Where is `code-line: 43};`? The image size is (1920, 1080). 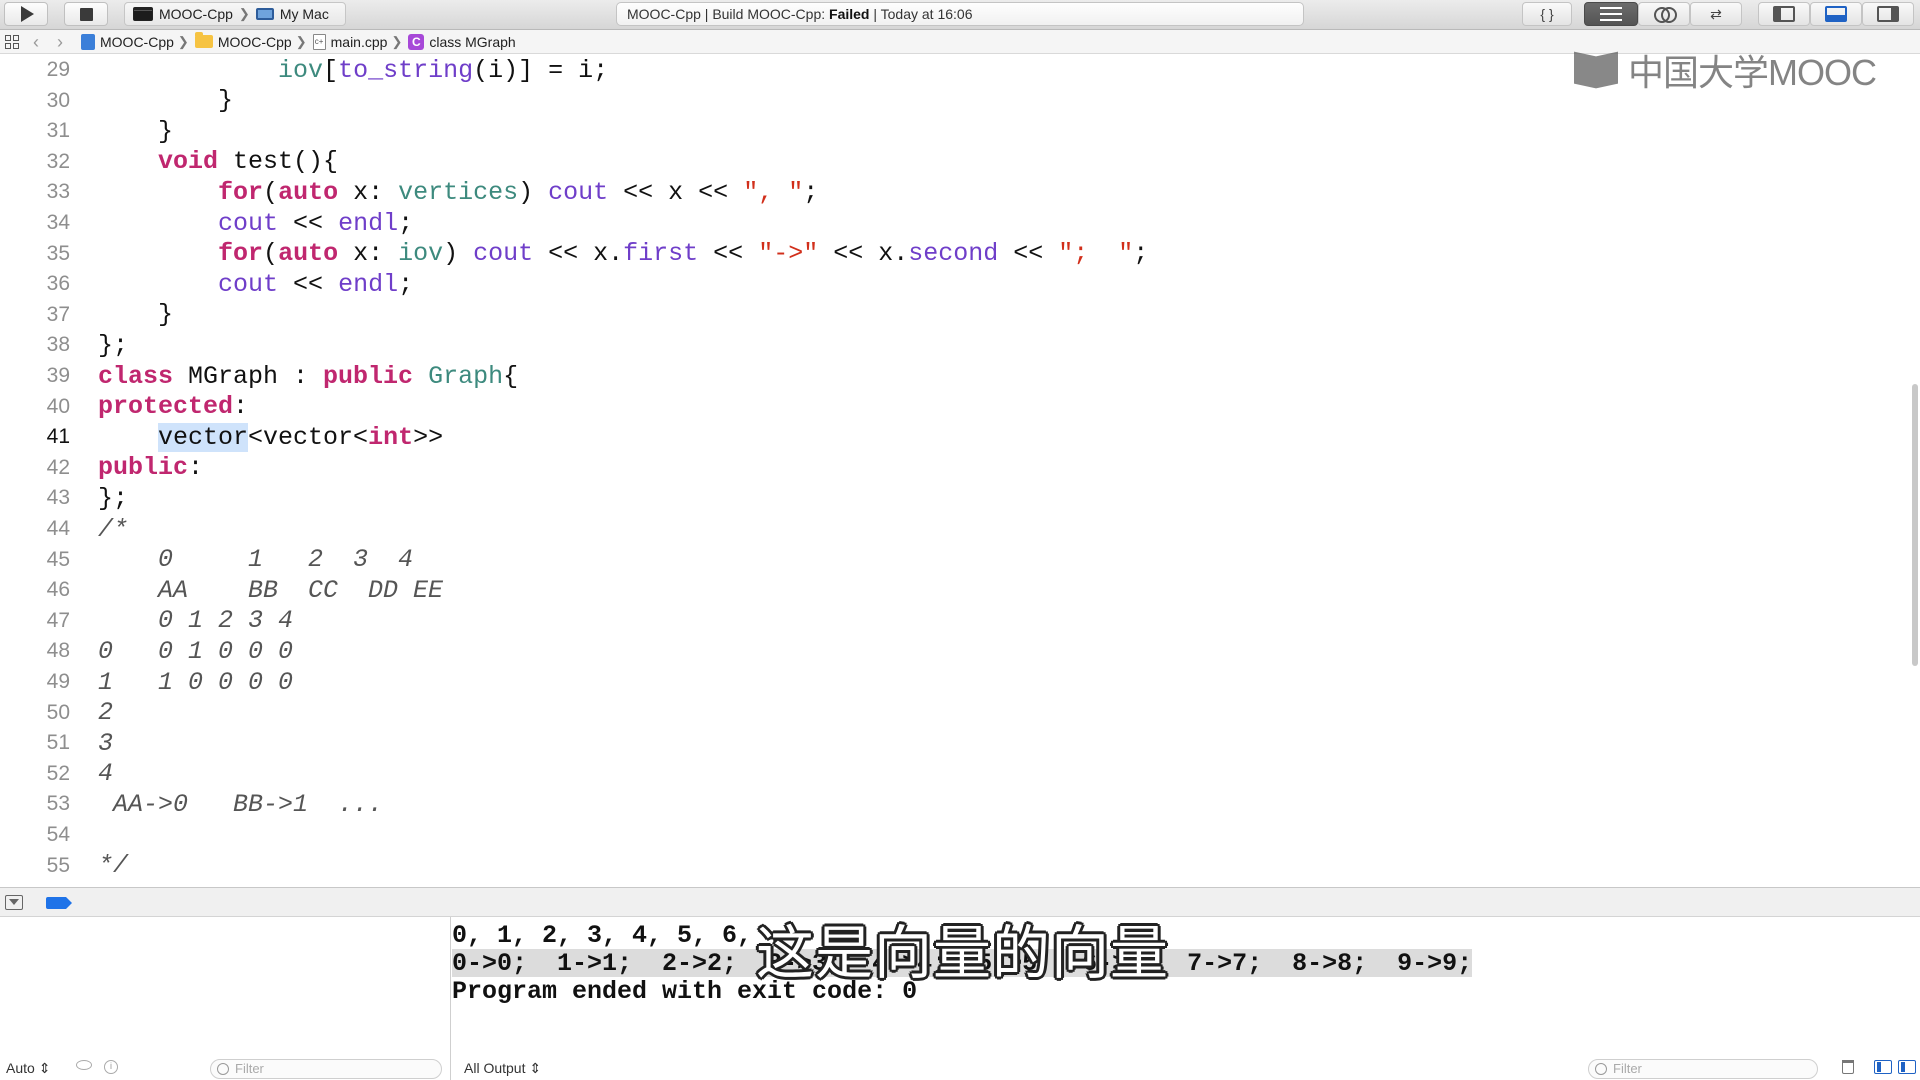
code-line: 43}; is located at coordinates (955, 498).